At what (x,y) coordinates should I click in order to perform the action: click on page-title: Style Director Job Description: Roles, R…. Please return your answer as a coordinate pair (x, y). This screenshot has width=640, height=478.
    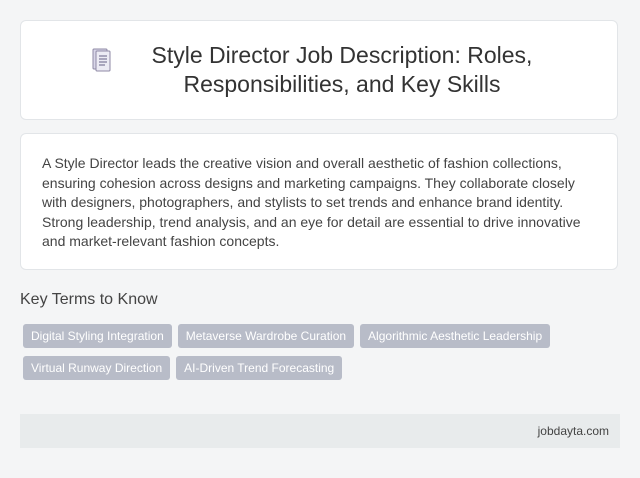
    Looking at the image, I should click on (342, 69).